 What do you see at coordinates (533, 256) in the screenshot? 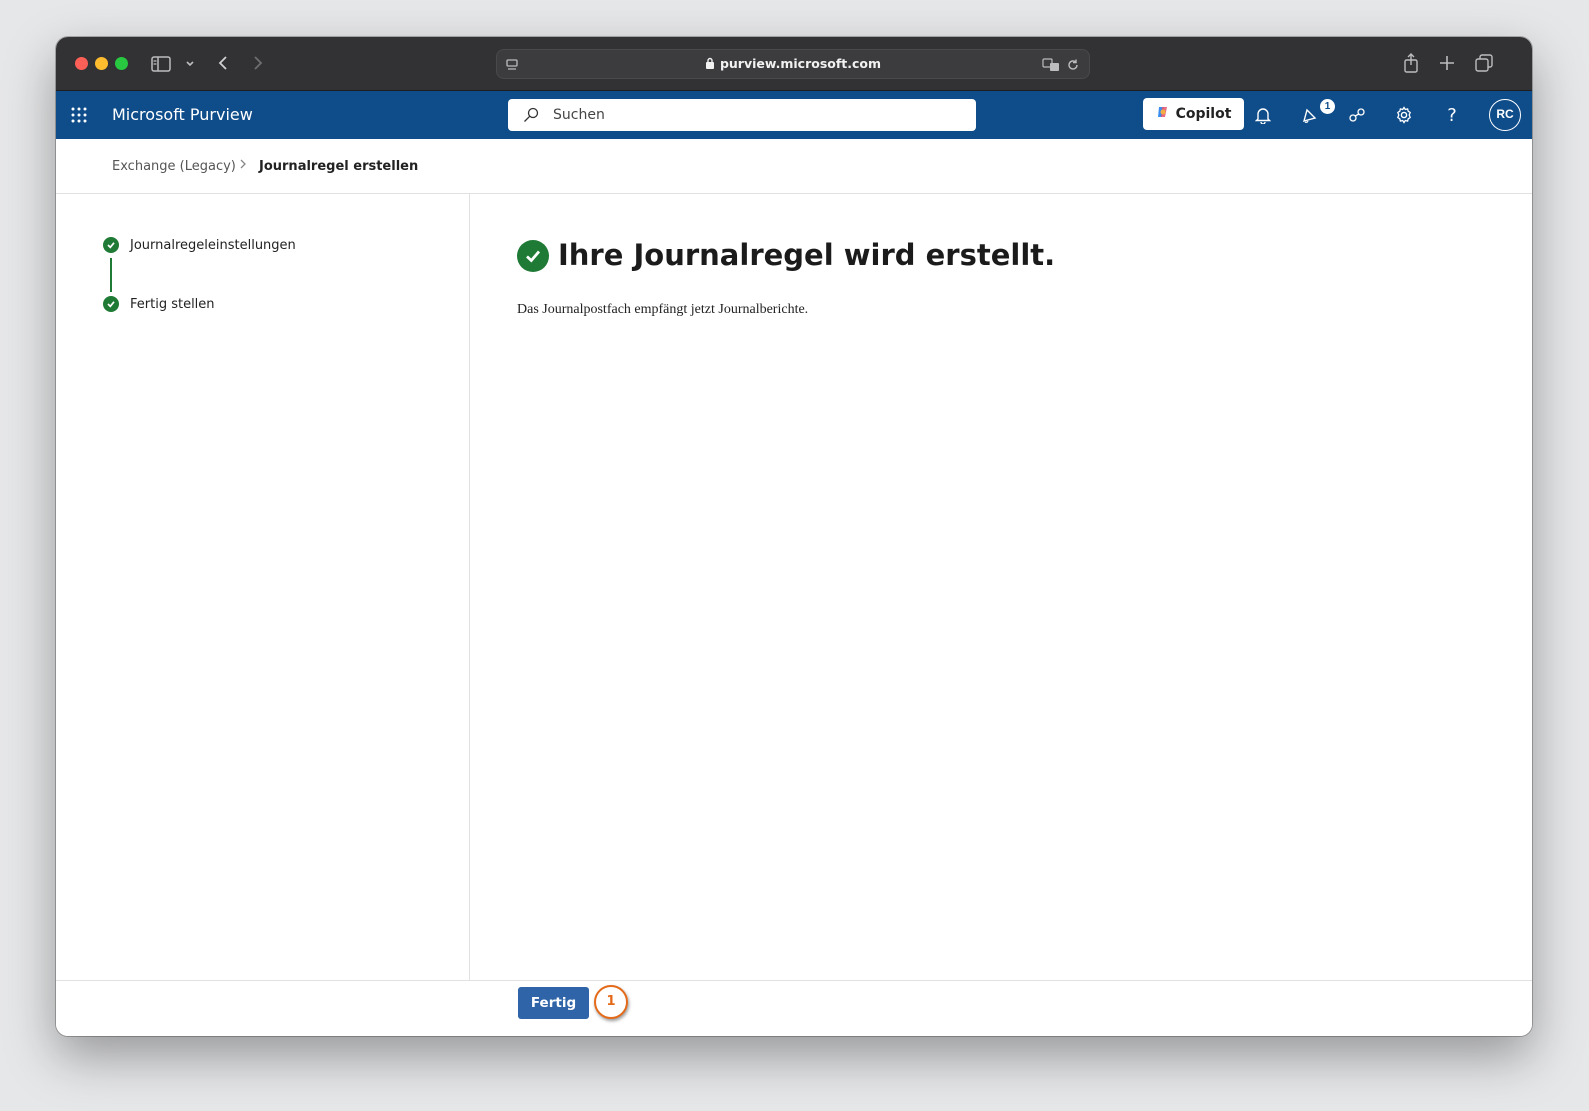
I see `success-check-icon` at bounding box center [533, 256].